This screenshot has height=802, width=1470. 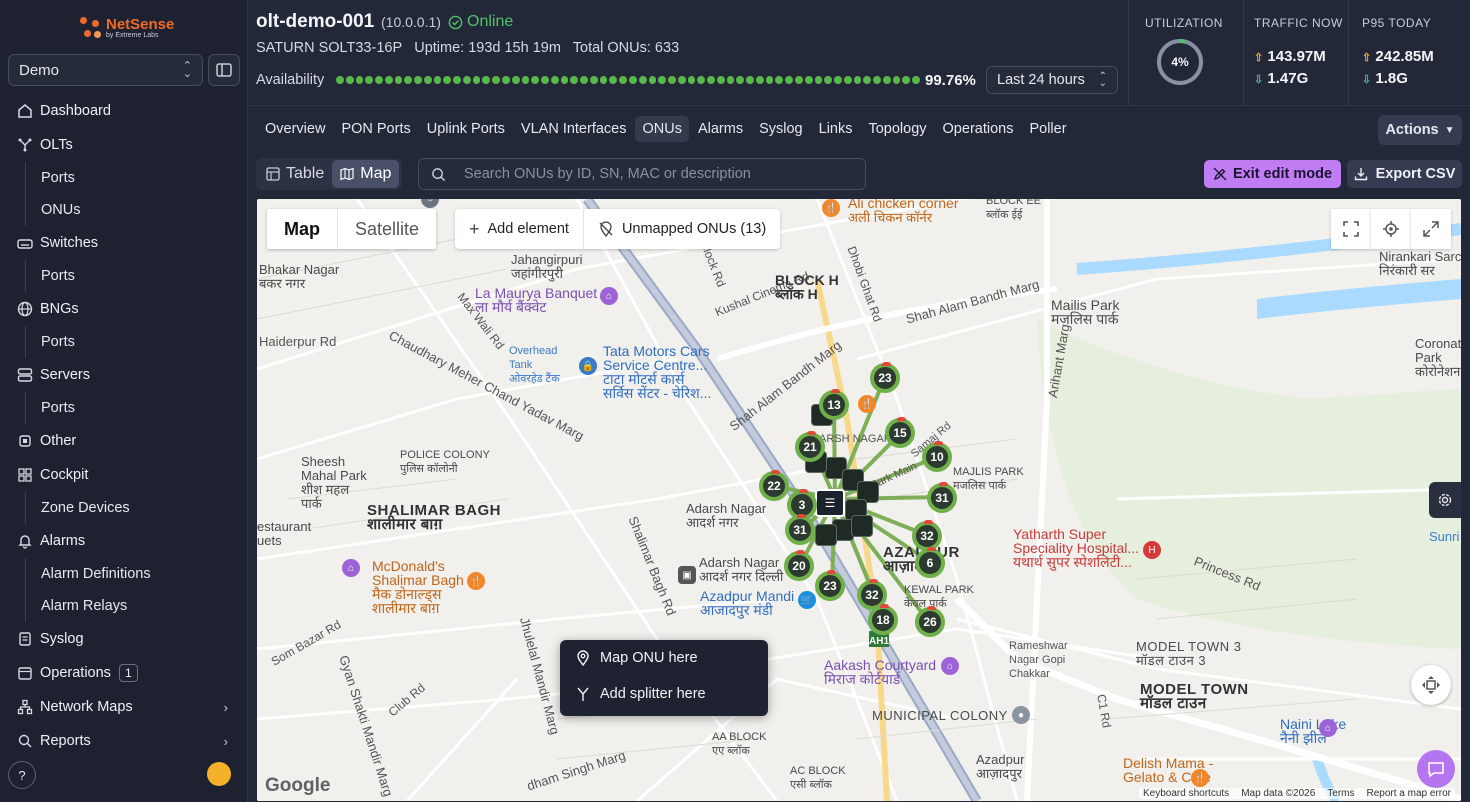 I want to click on onu-cluster: 32, so click(x=927, y=535).